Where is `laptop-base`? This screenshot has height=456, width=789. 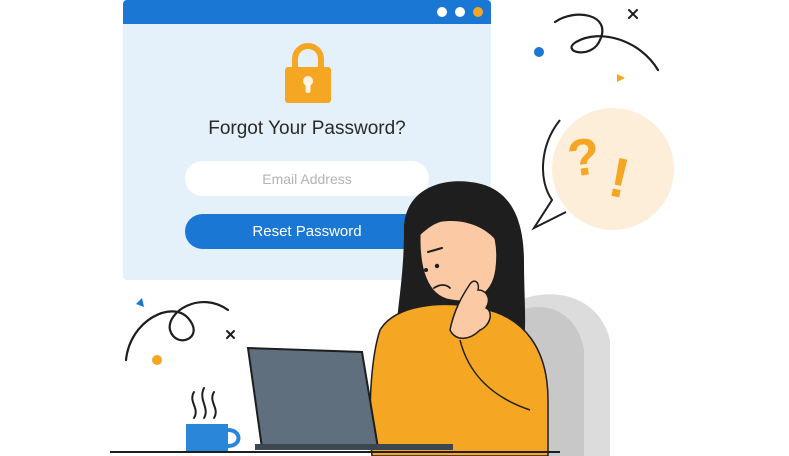
laptop-base is located at coordinates (354, 447).